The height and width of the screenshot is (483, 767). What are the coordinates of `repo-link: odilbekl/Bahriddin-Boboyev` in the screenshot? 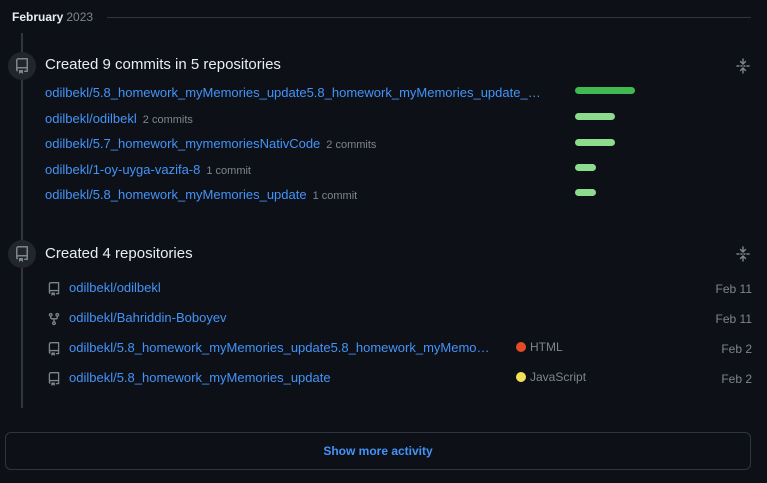 It's located at (148, 317).